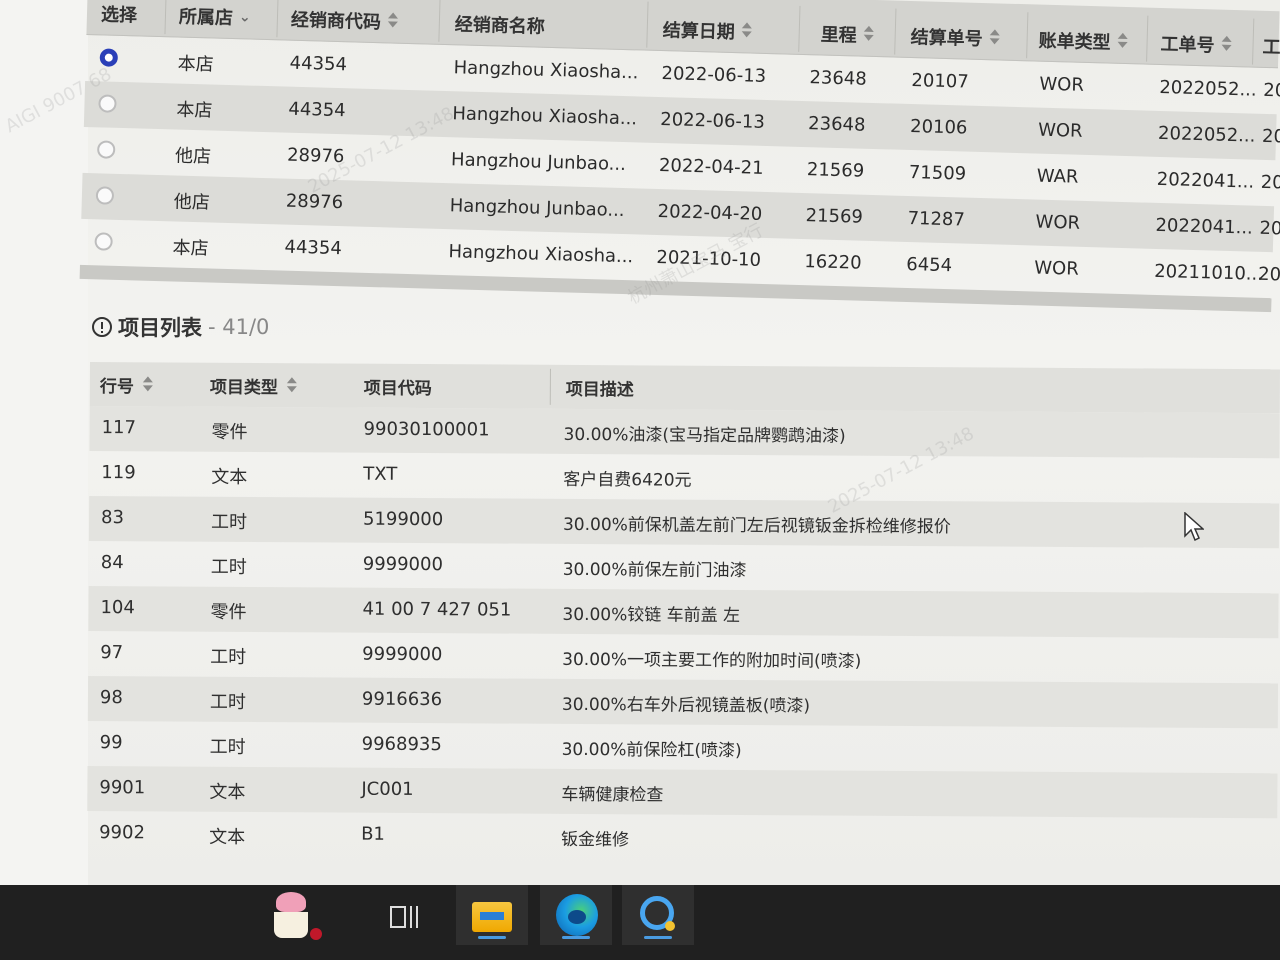 Image resolution: width=1280 pixels, height=960 pixels. I want to click on col-line-header: 行号, so click(127, 384).